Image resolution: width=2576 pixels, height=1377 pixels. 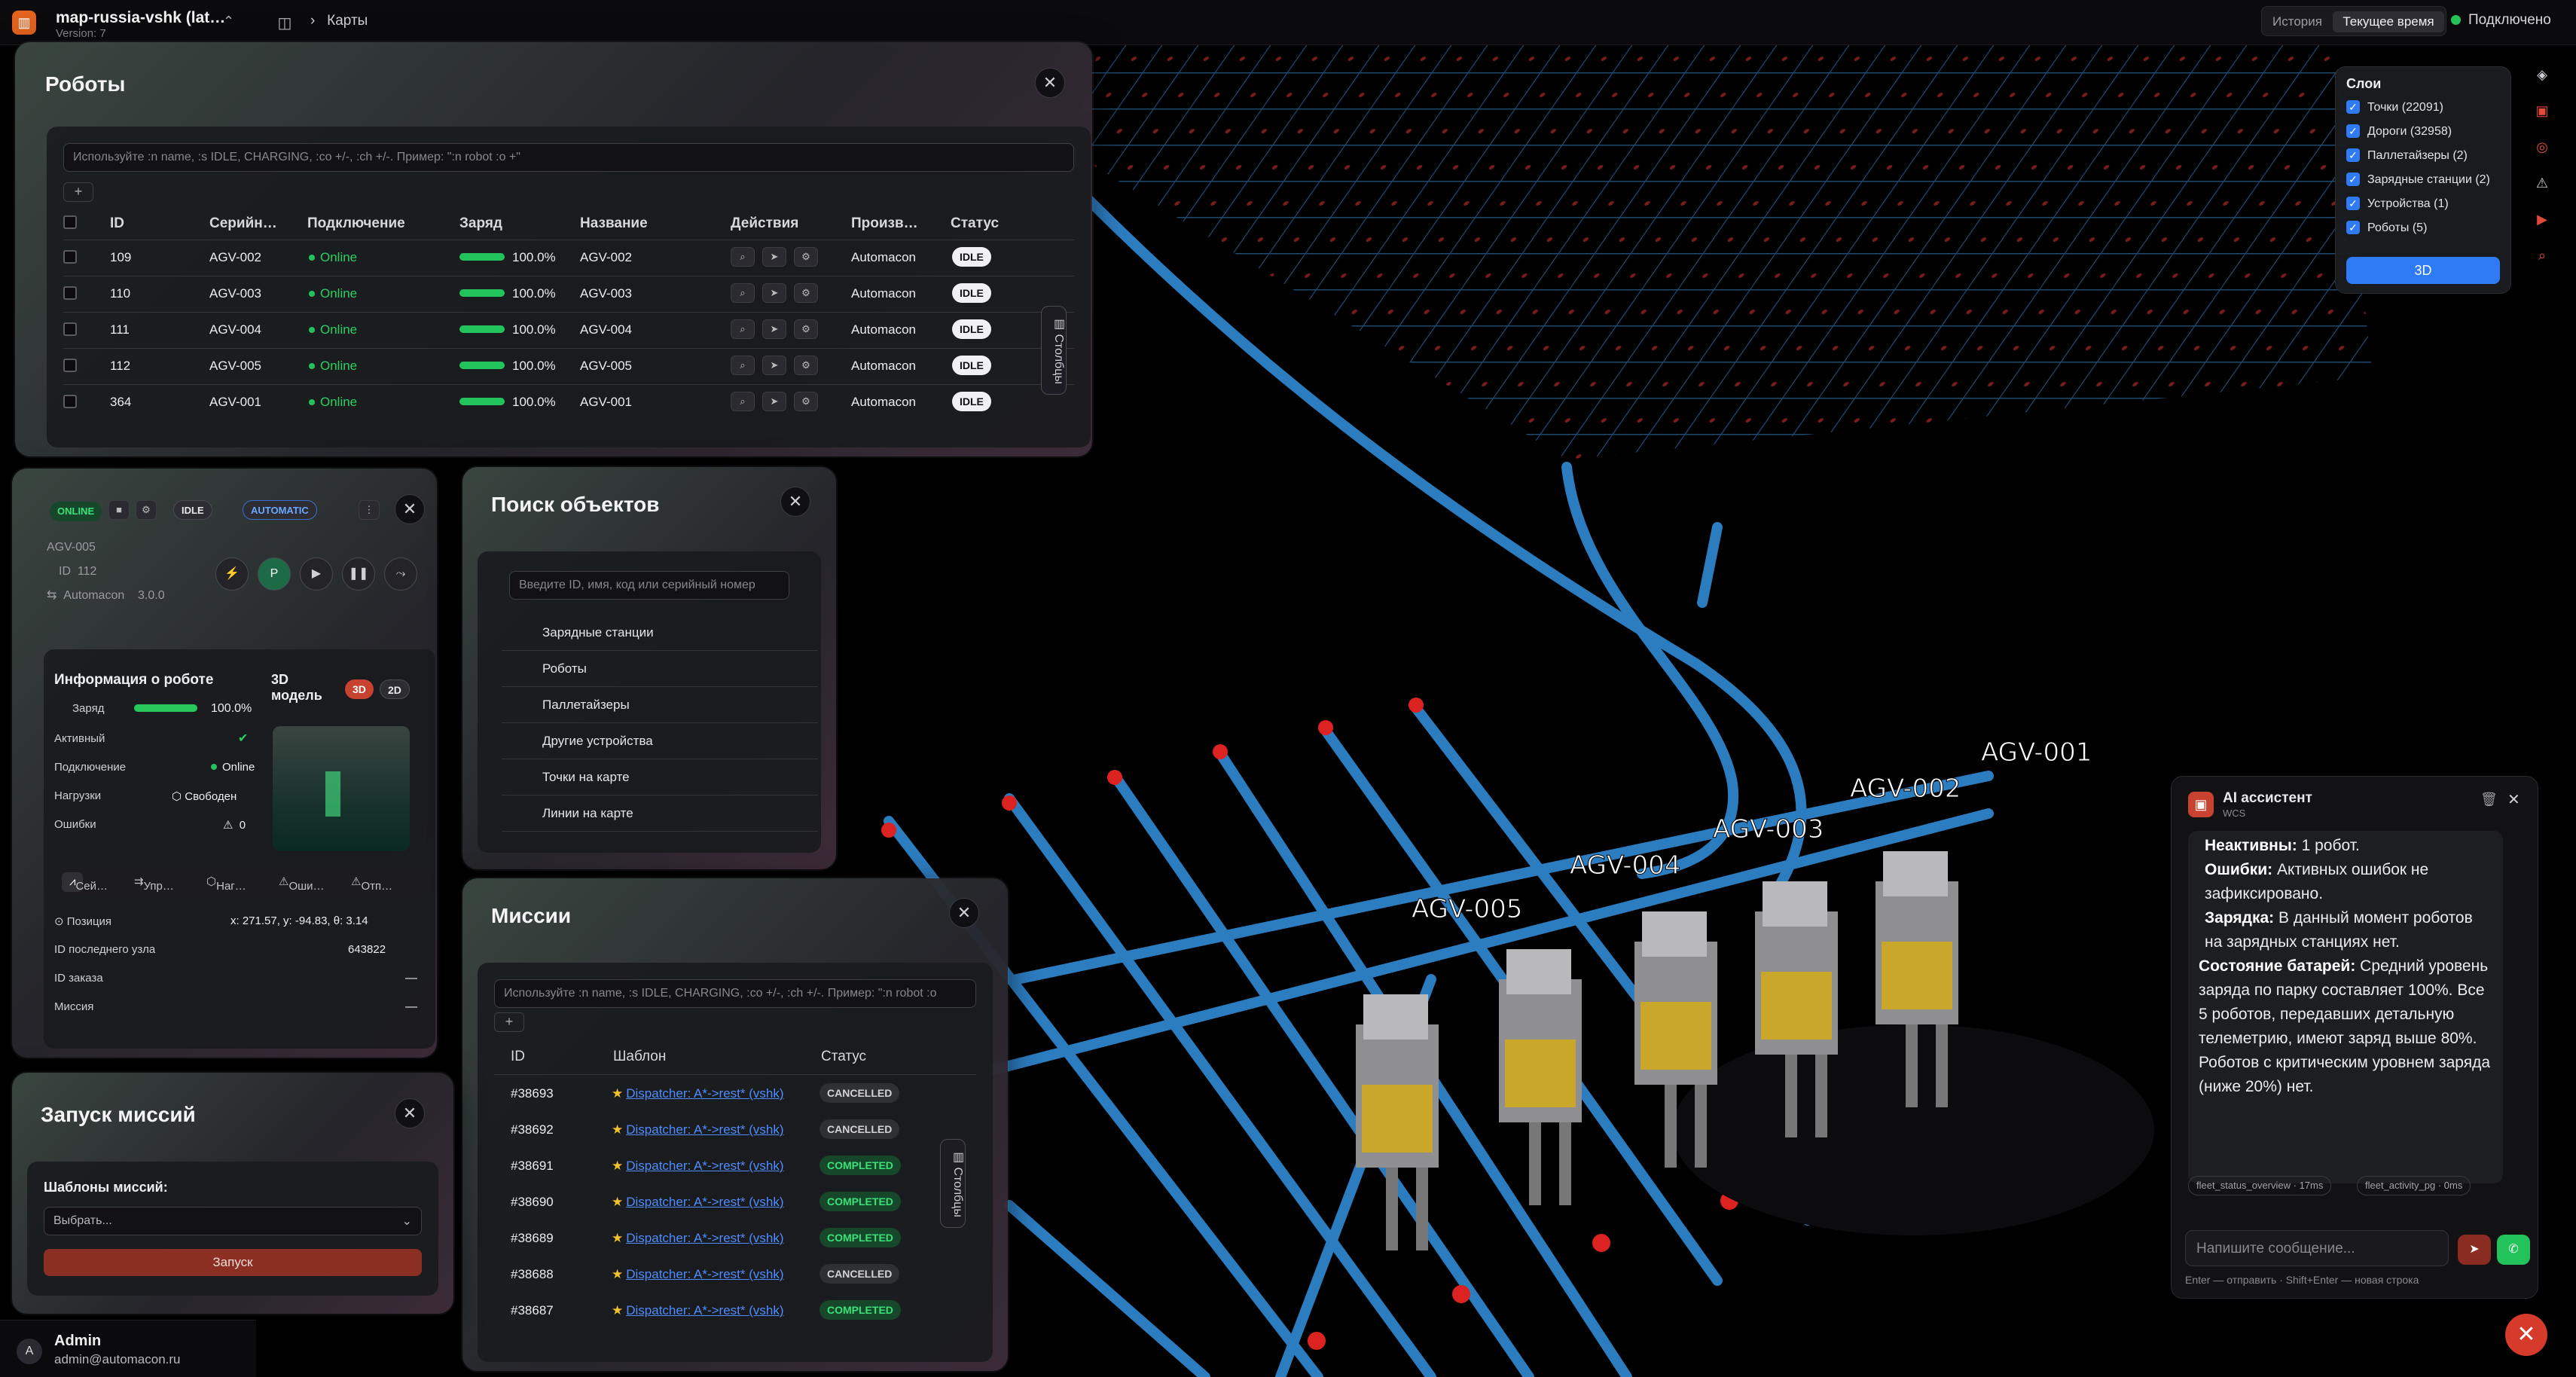 I want to click on object-search-input: Введите ID, имя, код или серийный номер, so click(x=649, y=585).